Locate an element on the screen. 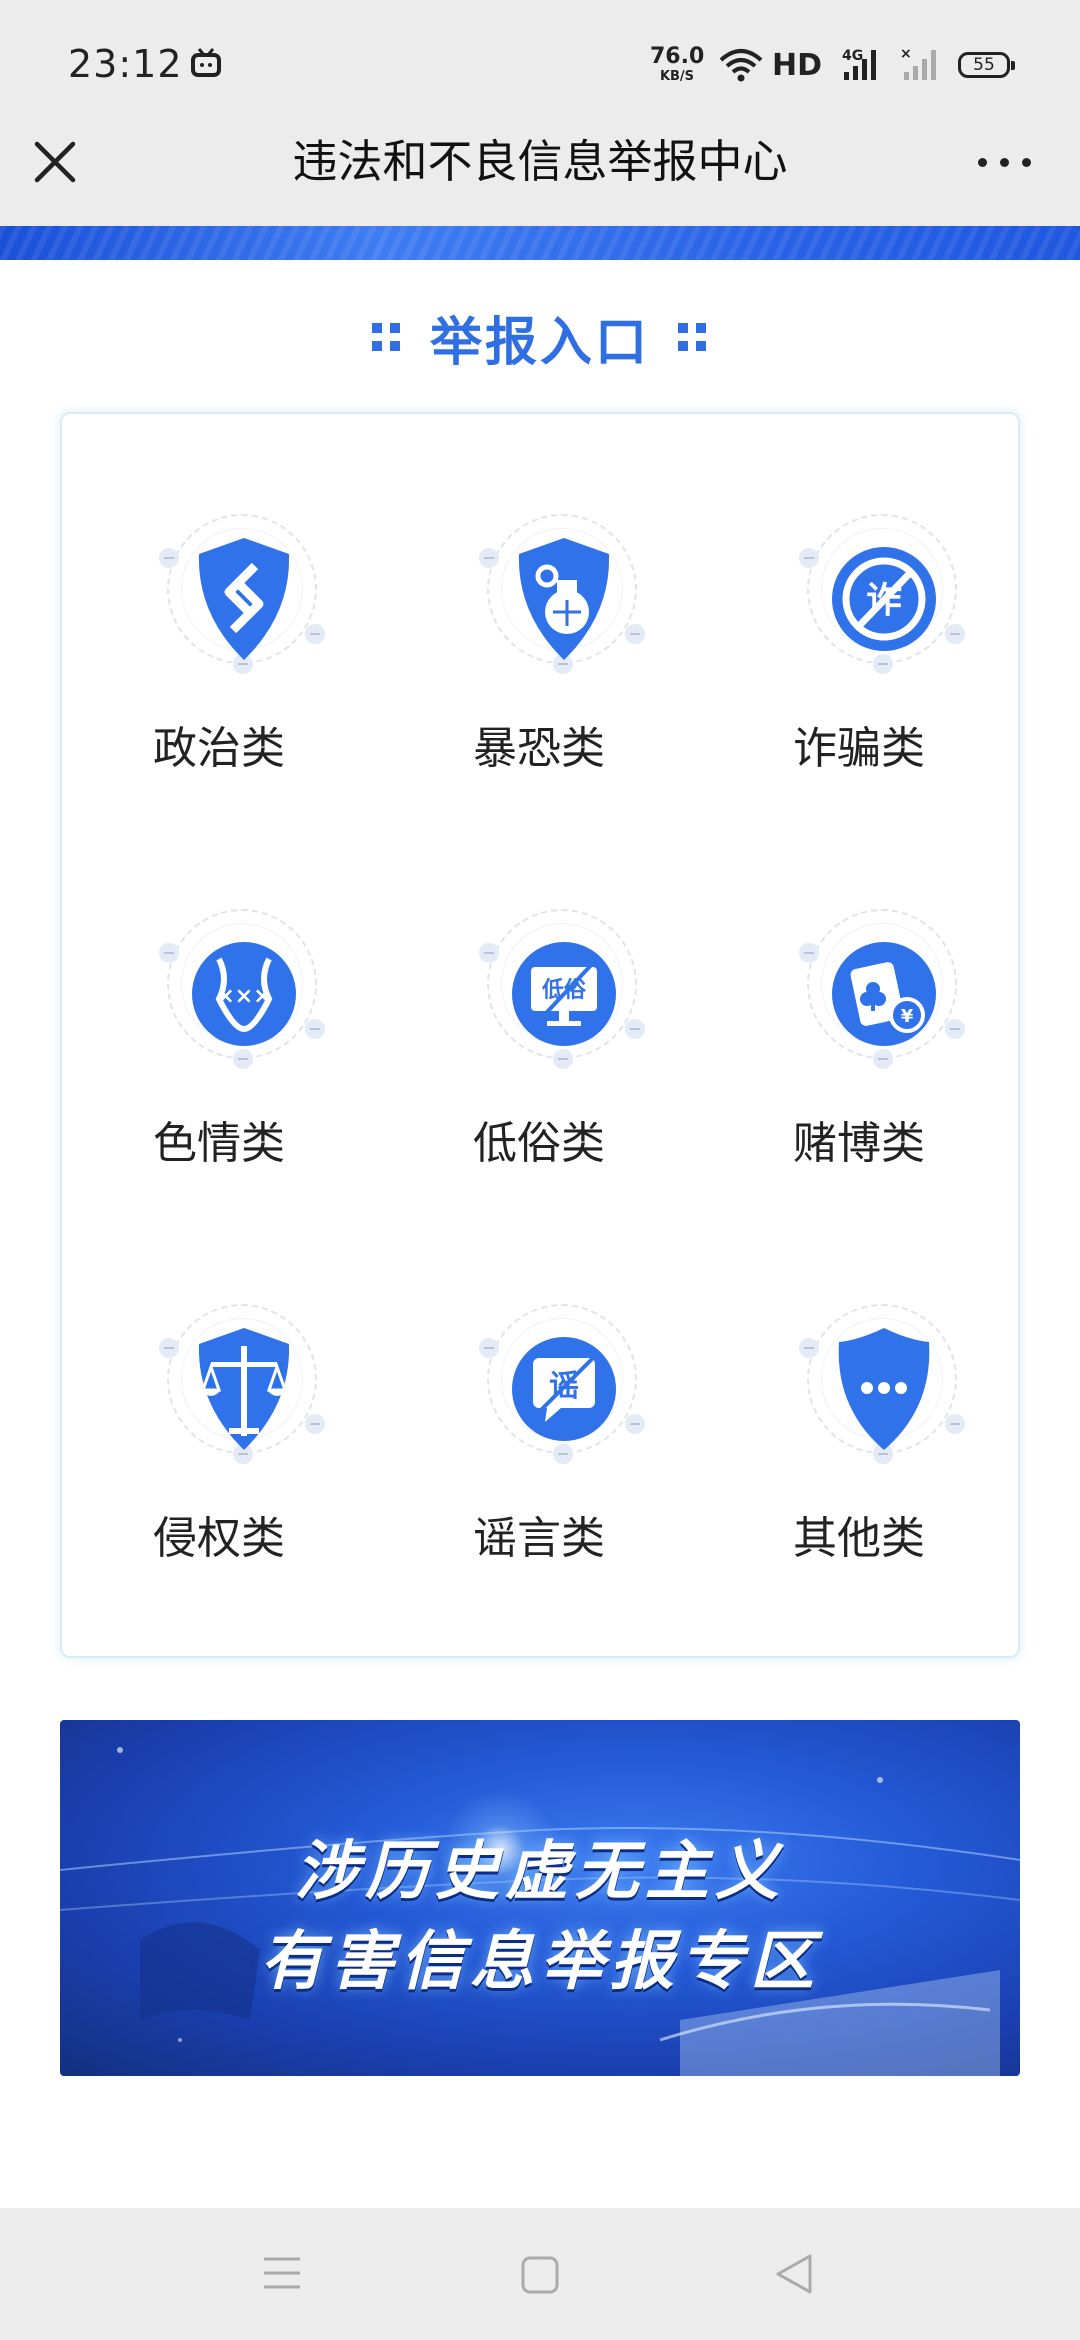  battery-icon: 55 is located at coordinates (986, 65).